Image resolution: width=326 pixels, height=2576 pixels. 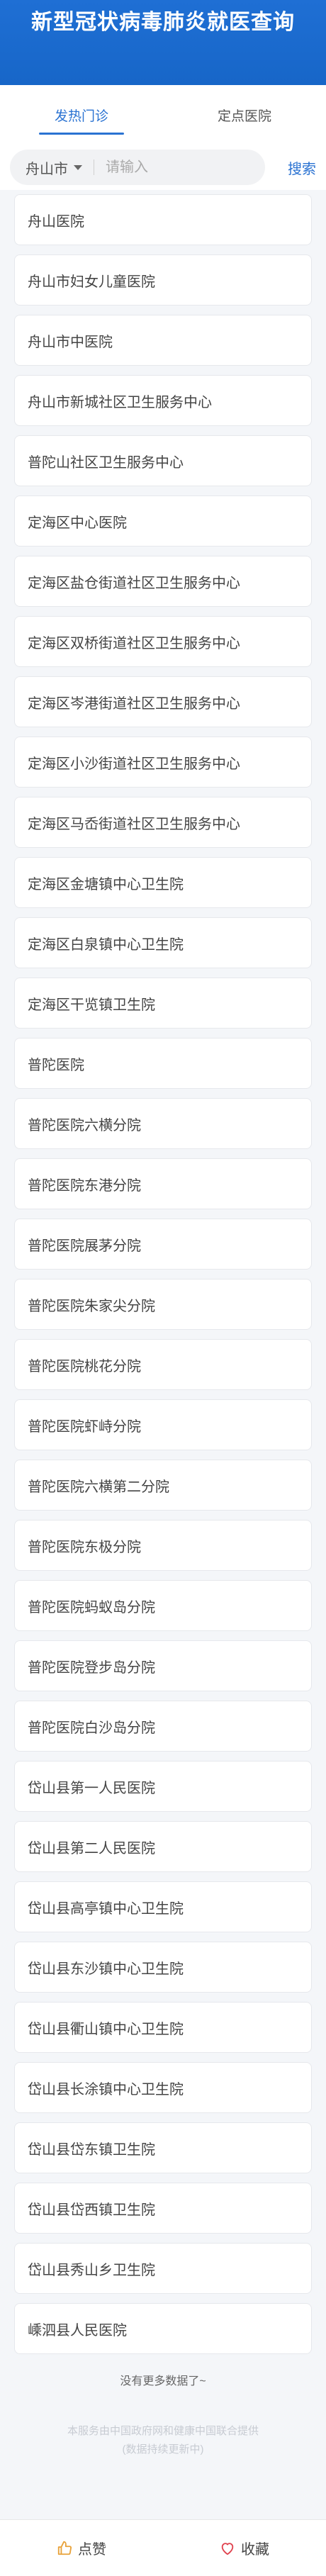 What do you see at coordinates (163, 1123) in the screenshot?
I see `hospital-list-item: 普陀医院六横分院` at bounding box center [163, 1123].